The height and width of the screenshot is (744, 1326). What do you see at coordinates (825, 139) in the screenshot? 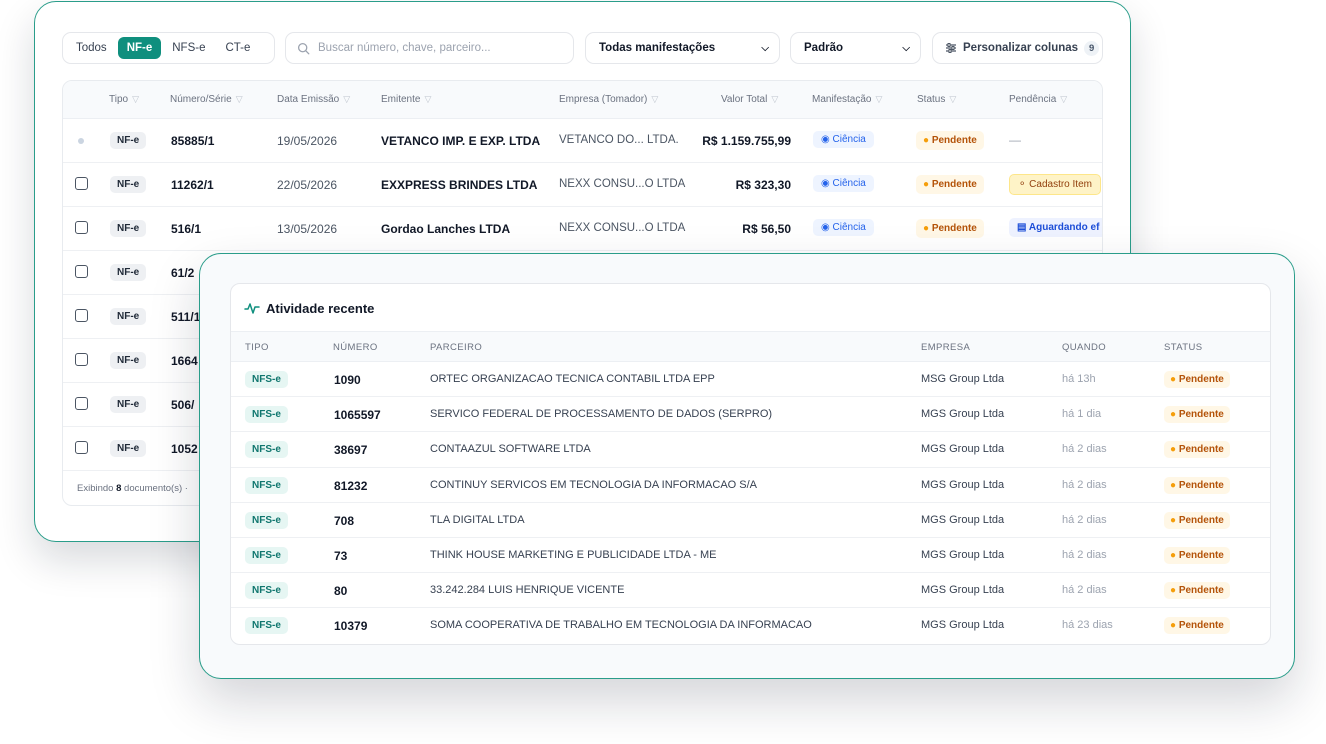
I see `eye-icon: ◉` at bounding box center [825, 139].